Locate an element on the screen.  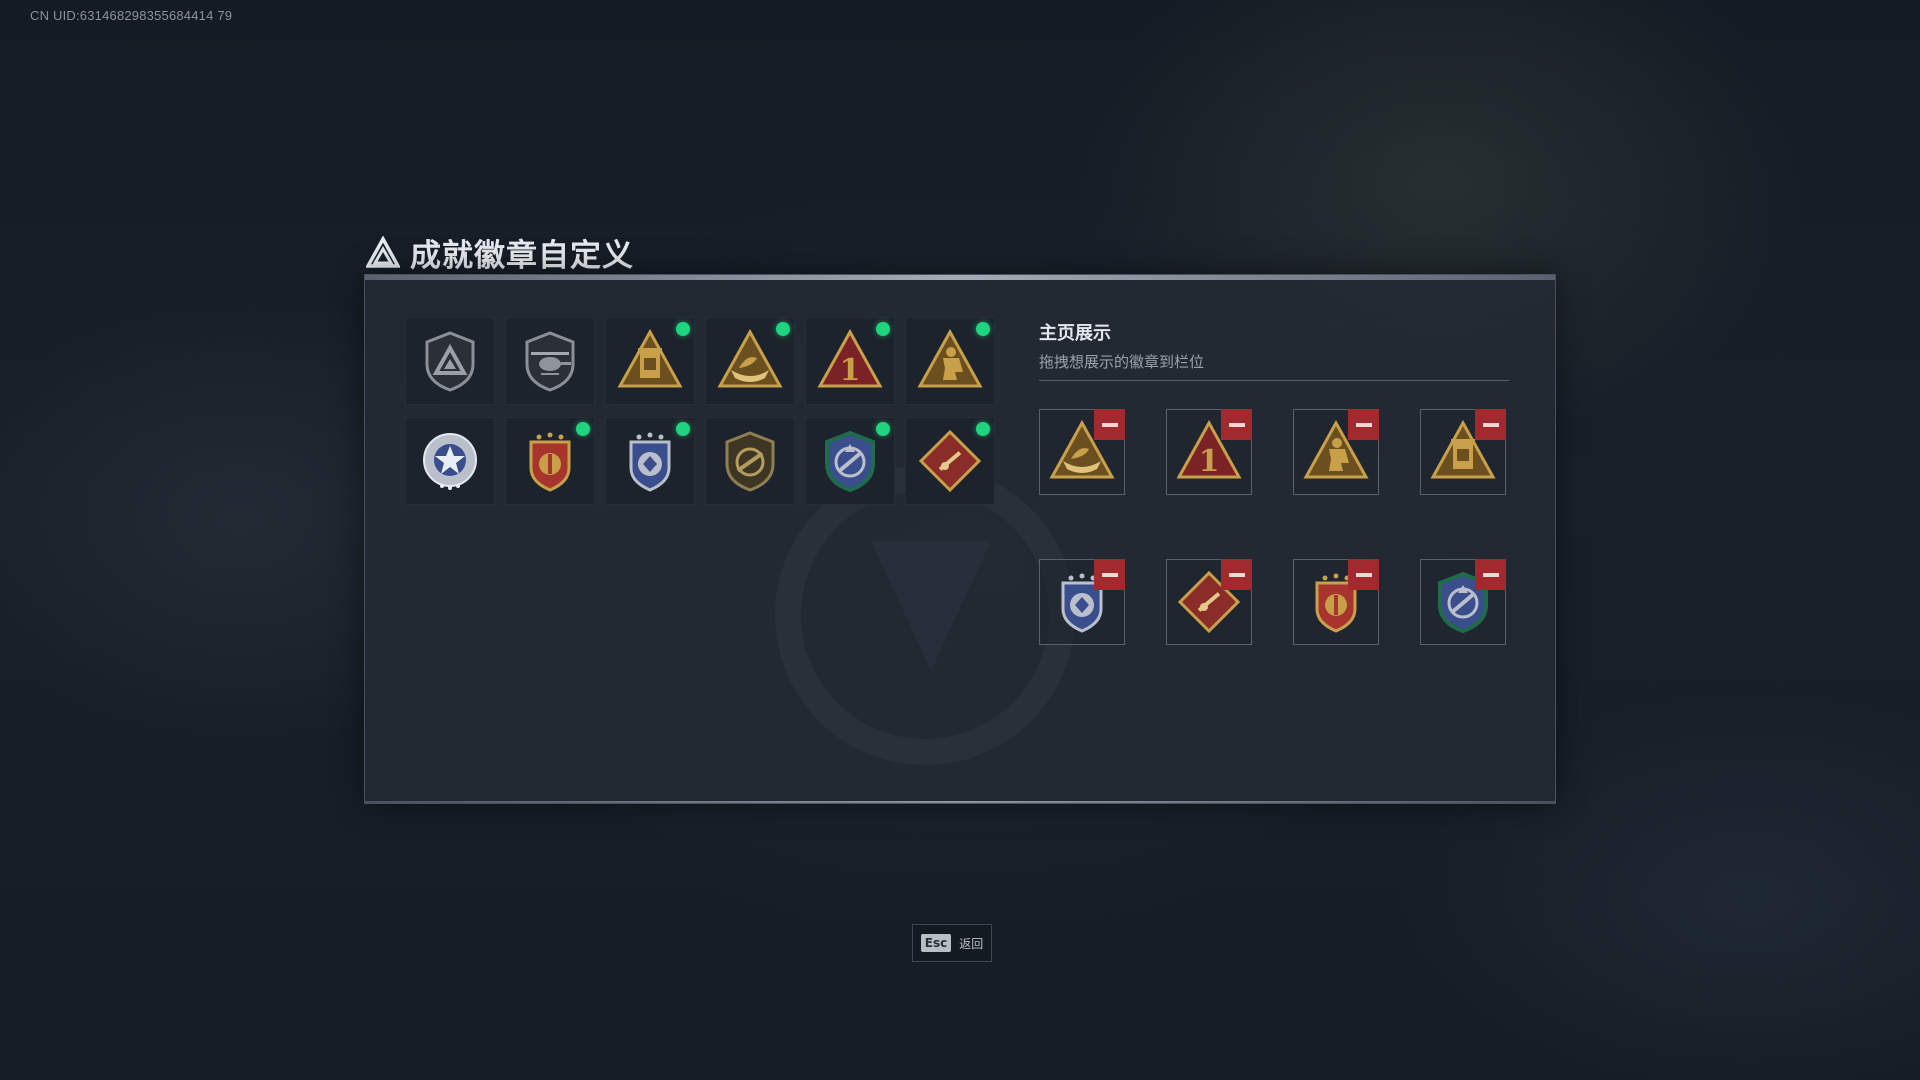
gold-crest-badge-icon is located at coordinates (550, 462).